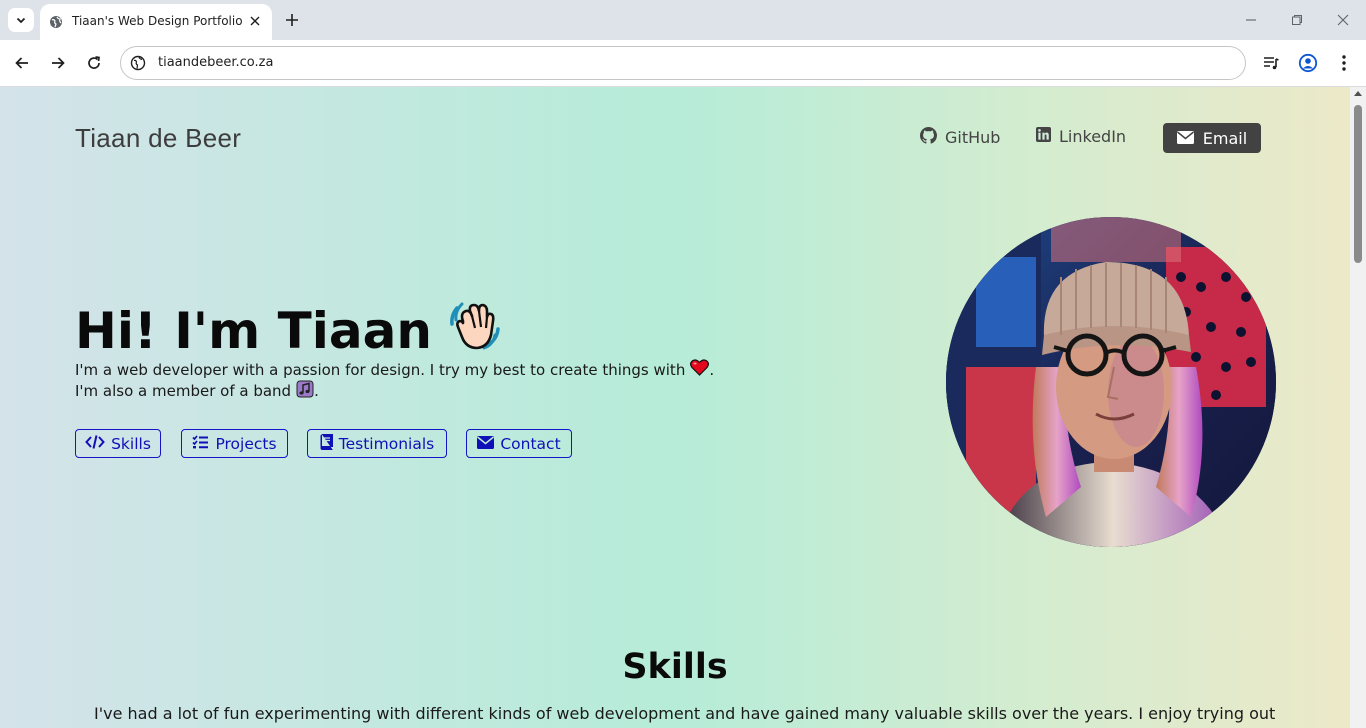  Describe the element at coordinates (1225, 138) in the screenshot. I see `email-label: Email` at that location.